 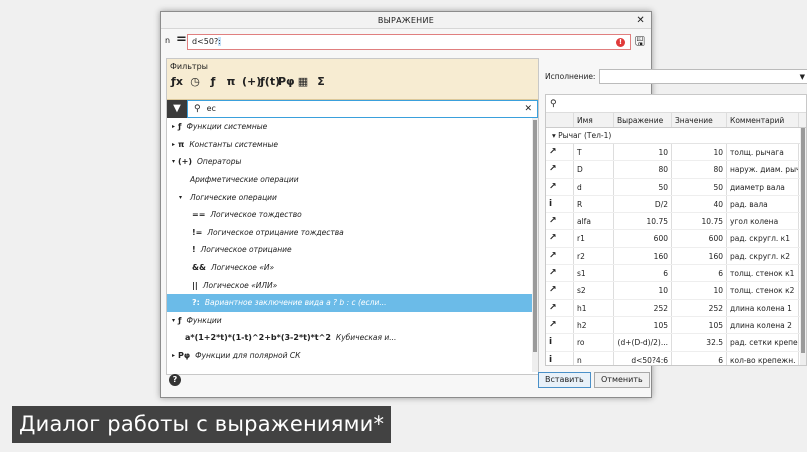 I want to click on tree-item: ▾ (+) Операторы, so click(x=352, y=162).